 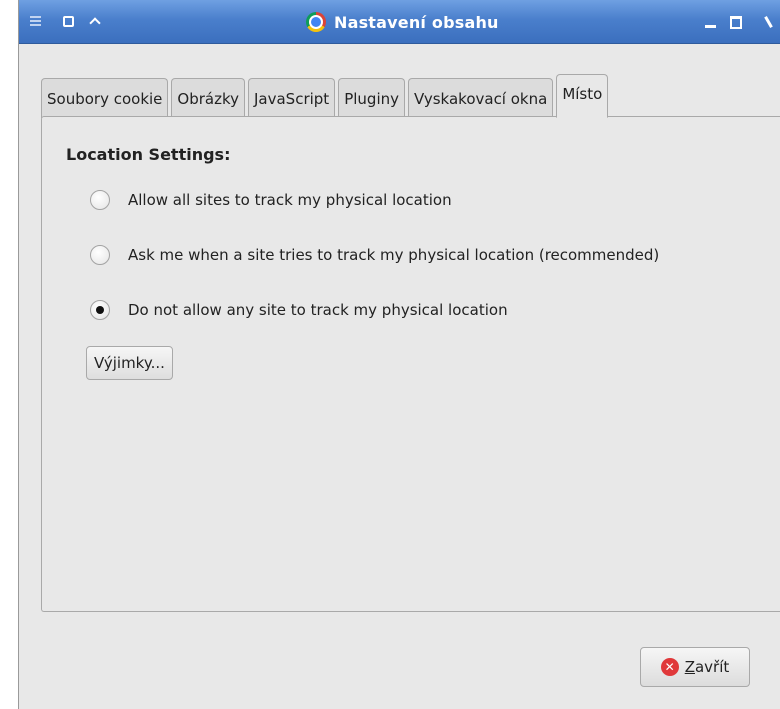 What do you see at coordinates (689, 667) in the screenshot?
I see `close-mnemonic: Z` at bounding box center [689, 667].